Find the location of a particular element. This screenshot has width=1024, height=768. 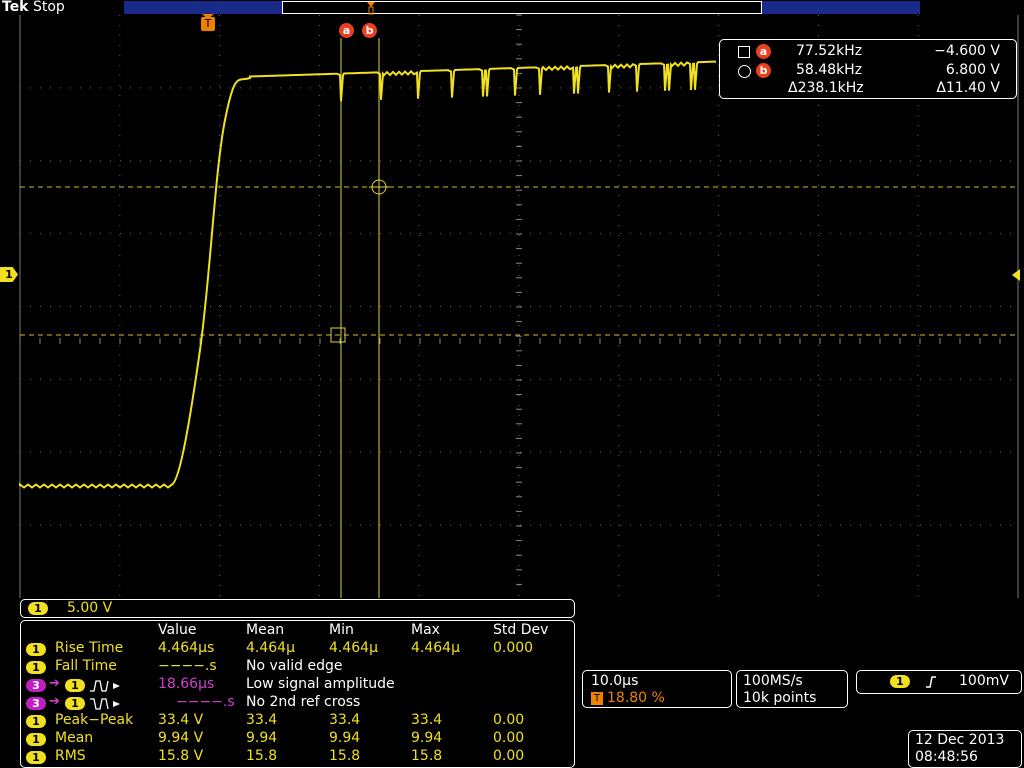

measurement-header: Mean is located at coordinates (265, 630).